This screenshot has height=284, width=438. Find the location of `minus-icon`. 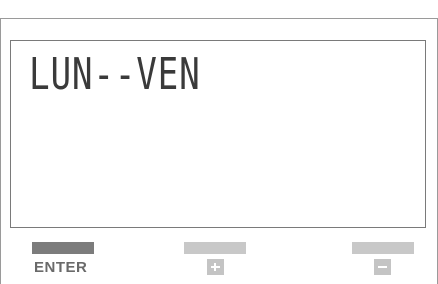

minus-icon is located at coordinates (382, 267).